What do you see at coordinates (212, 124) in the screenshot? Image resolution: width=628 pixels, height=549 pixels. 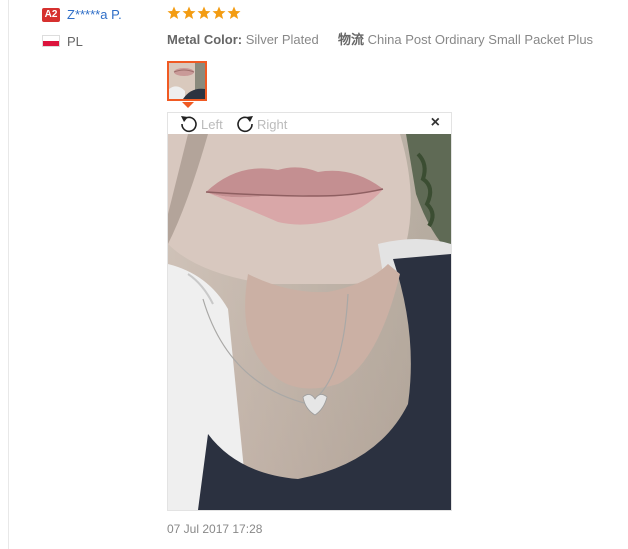 I see `rotate-left-label: Left` at bounding box center [212, 124].